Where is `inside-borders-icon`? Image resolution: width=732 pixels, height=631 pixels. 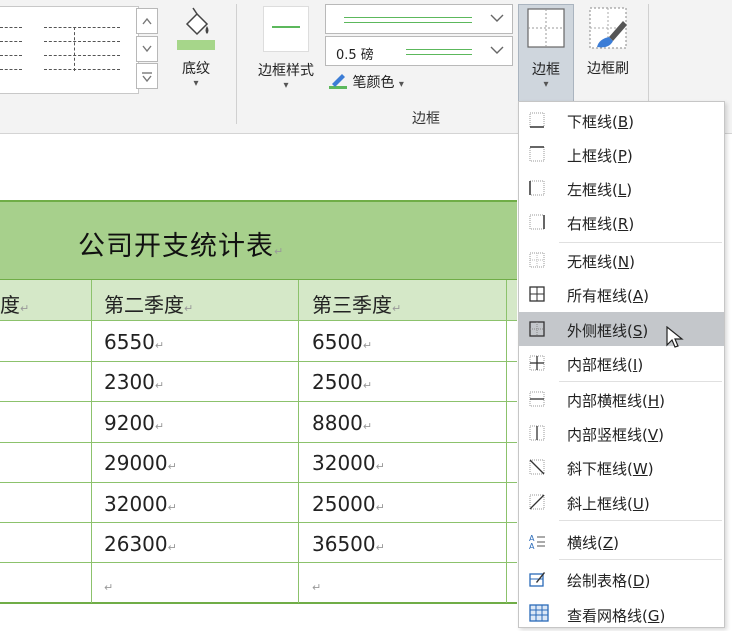
inside-borders-icon is located at coordinates (537, 363).